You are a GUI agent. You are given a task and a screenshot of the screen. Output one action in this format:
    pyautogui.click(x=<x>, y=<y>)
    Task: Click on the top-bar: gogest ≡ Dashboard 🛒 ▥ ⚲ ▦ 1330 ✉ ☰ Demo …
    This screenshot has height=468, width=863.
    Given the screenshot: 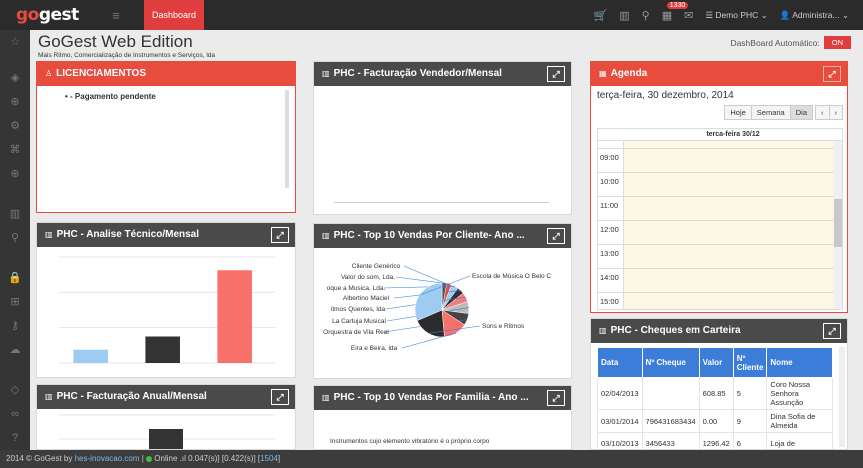 What is the action you would take?
    pyautogui.click(x=431, y=15)
    